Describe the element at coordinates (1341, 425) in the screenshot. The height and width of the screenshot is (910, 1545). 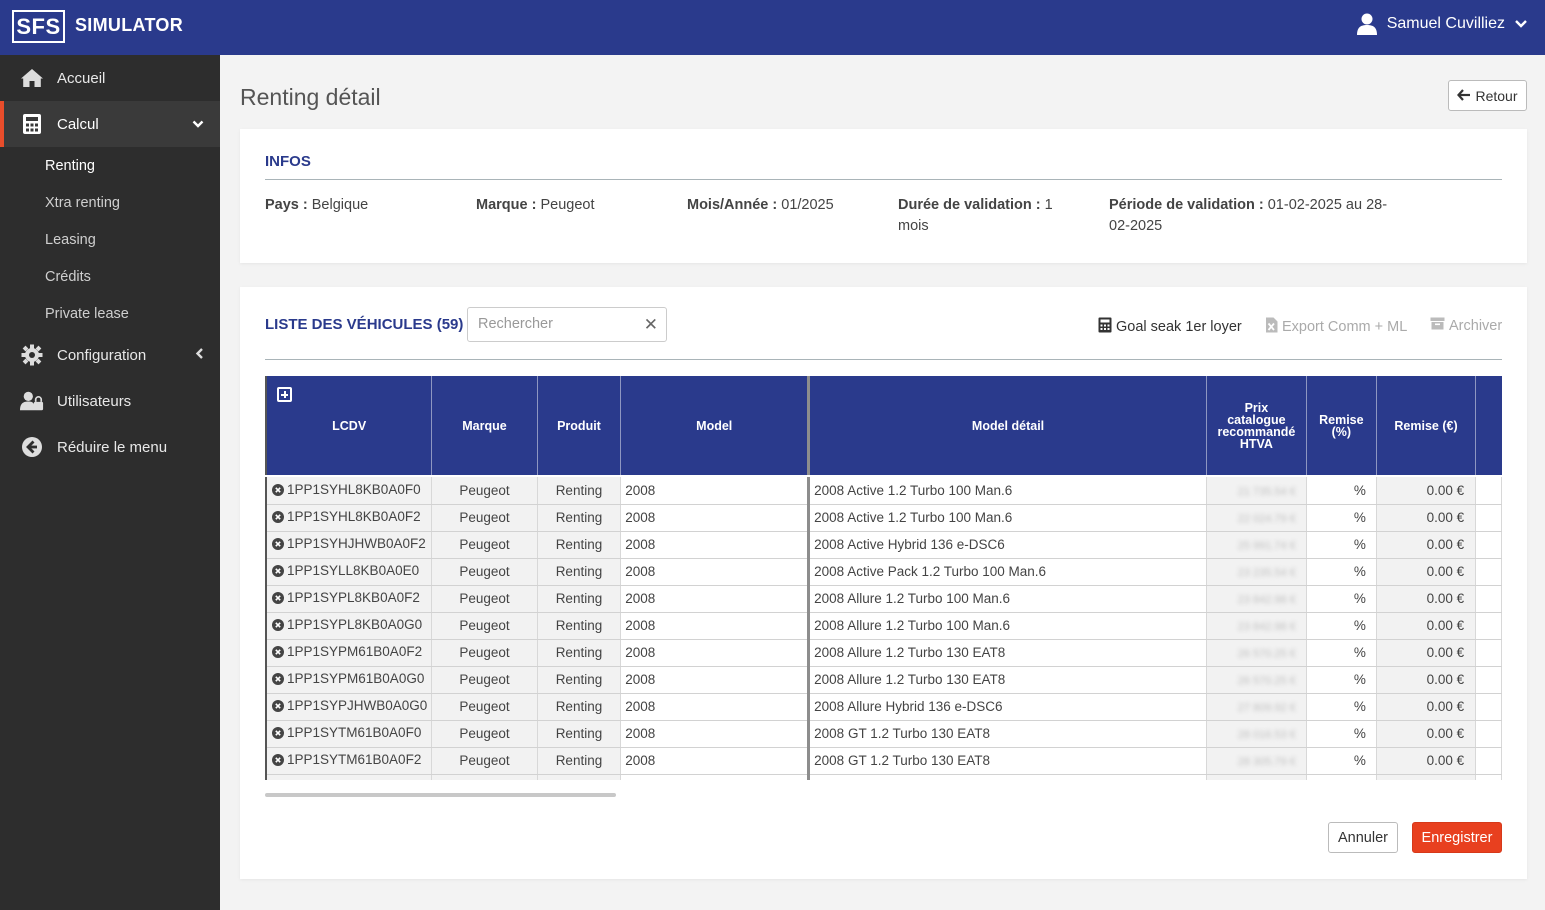
I see `column-header-remise-pct: Remise (%)` at that location.